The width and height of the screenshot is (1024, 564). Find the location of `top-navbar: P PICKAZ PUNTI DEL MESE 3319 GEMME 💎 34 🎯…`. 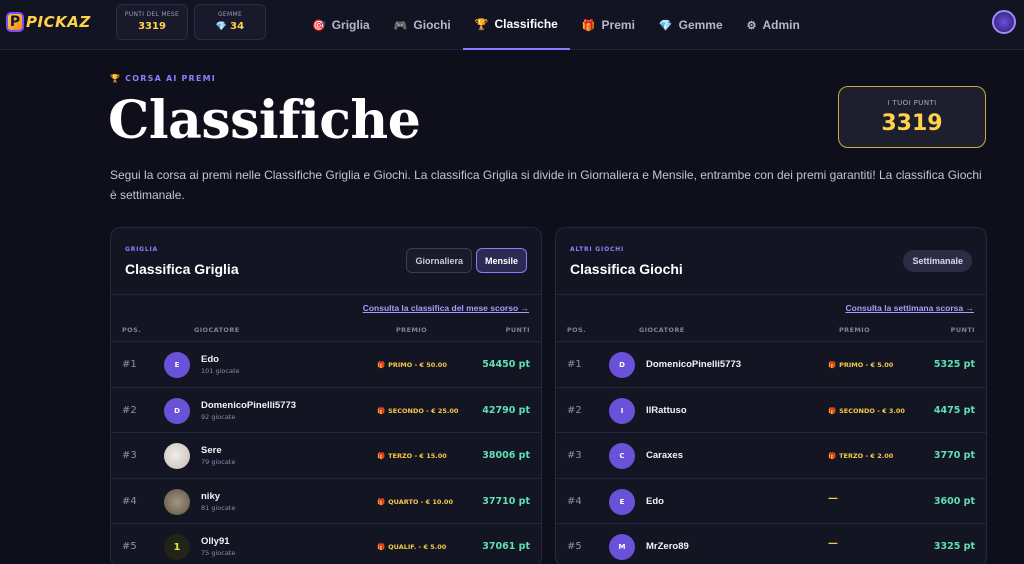

top-navbar: P PICKAZ PUNTI DEL MESE 3319 GEMME 💎 34 🎯… is located at coordinates (512, 25).